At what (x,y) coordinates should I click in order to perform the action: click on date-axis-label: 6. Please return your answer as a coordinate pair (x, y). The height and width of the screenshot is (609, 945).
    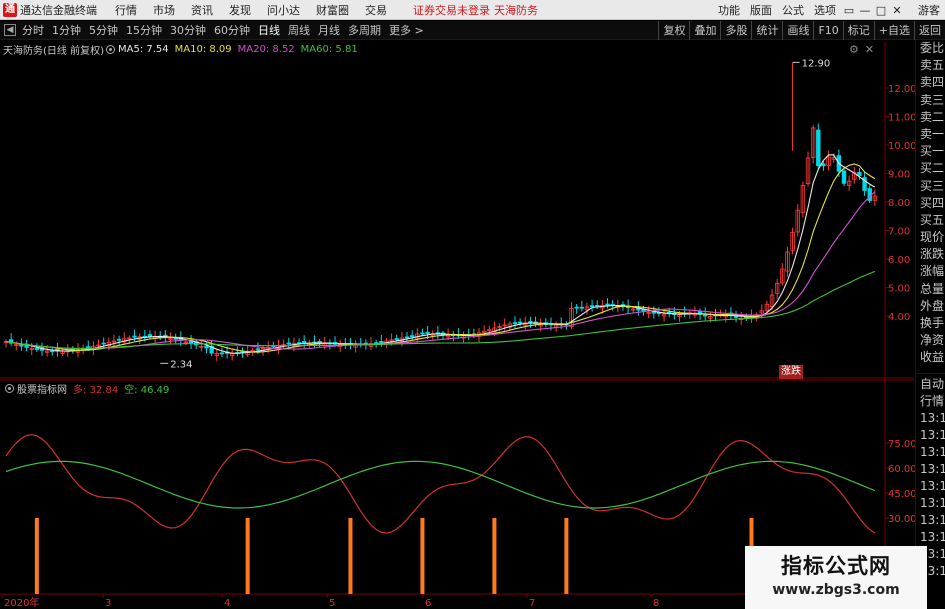
    Looking at the image, I should click on (428, 603).